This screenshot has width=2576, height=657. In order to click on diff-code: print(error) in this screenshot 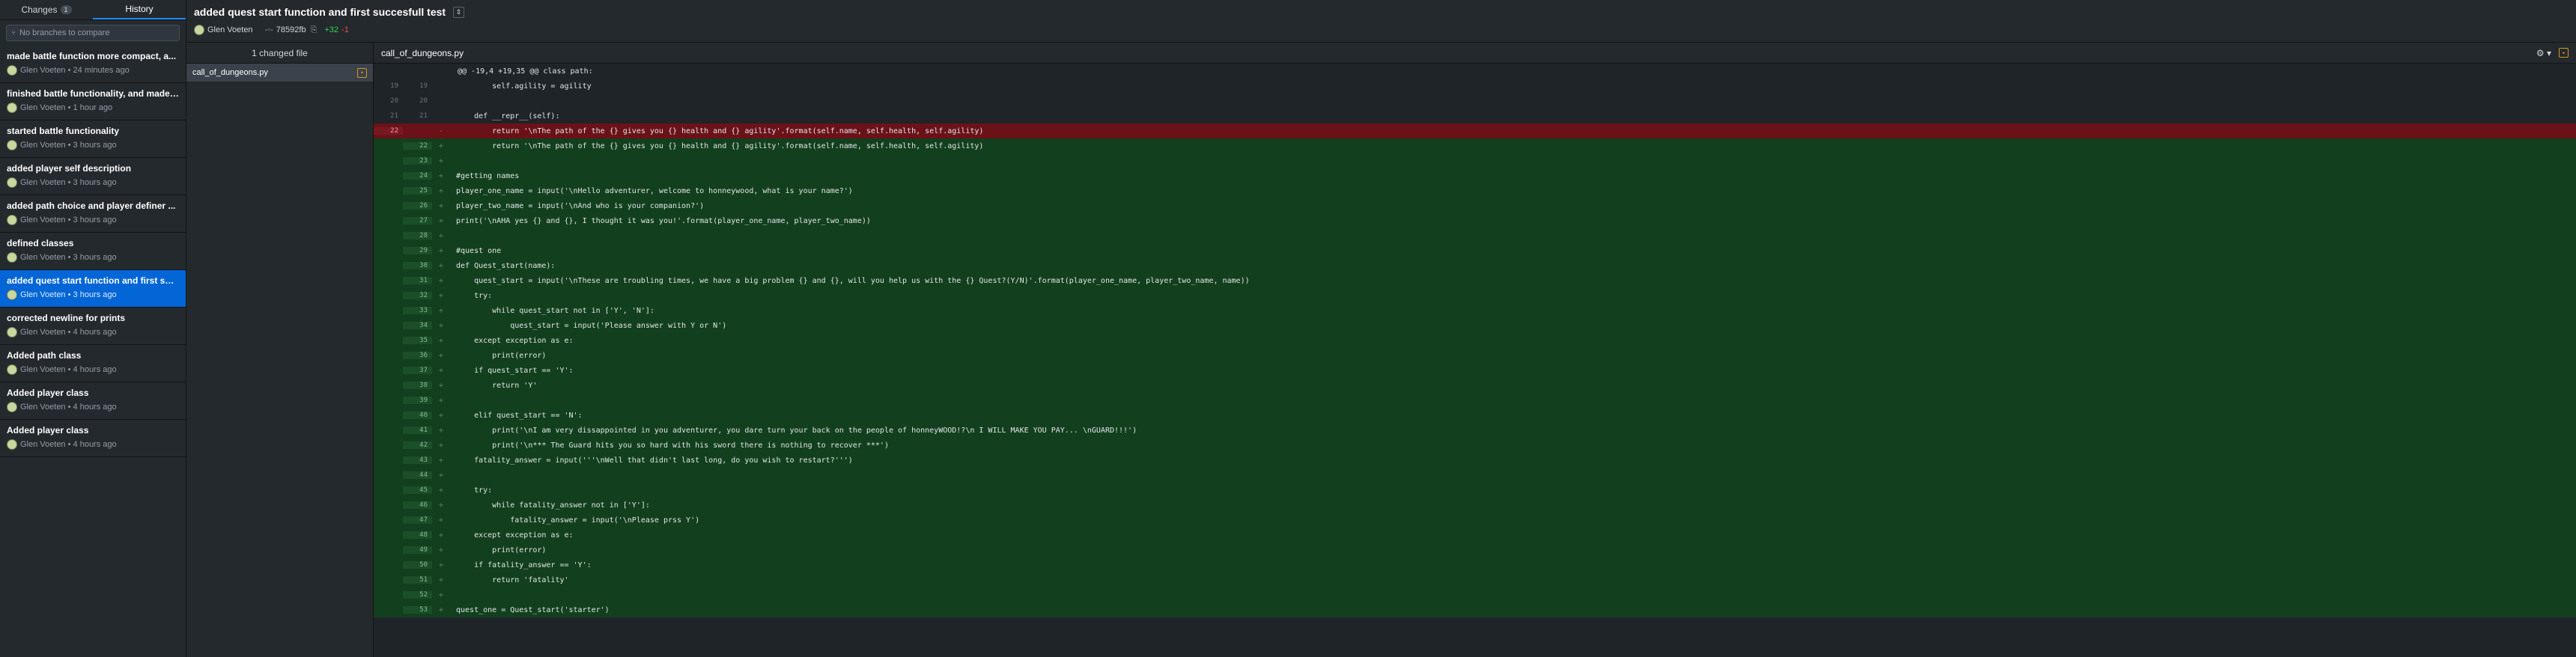, I will do `click(501, 355)`.